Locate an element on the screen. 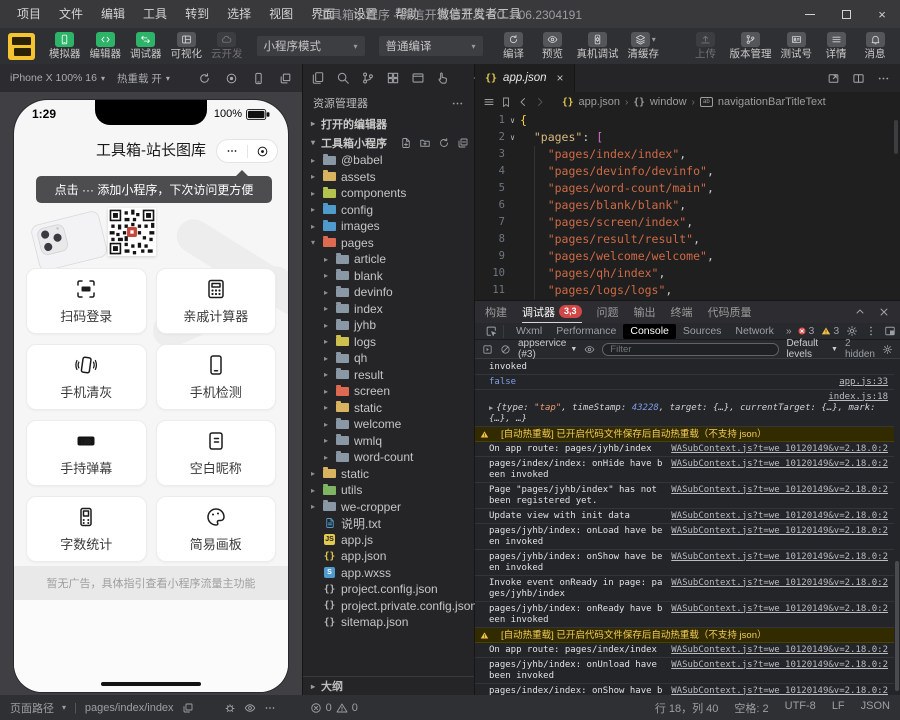 The width and height of the screenshot is (900, 720). toolbar-button-upload: 上传 is located at coordinates (706, 46).